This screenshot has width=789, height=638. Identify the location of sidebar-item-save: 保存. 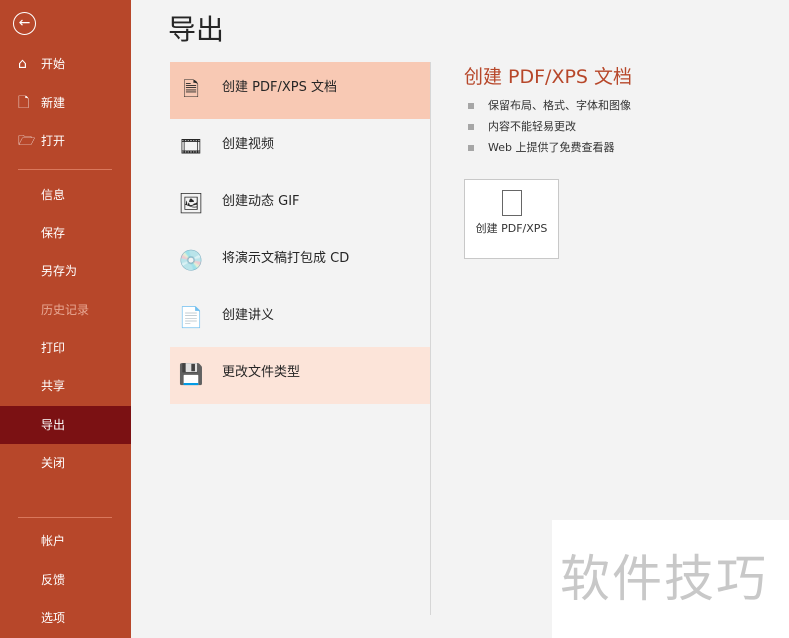
(65, 233).